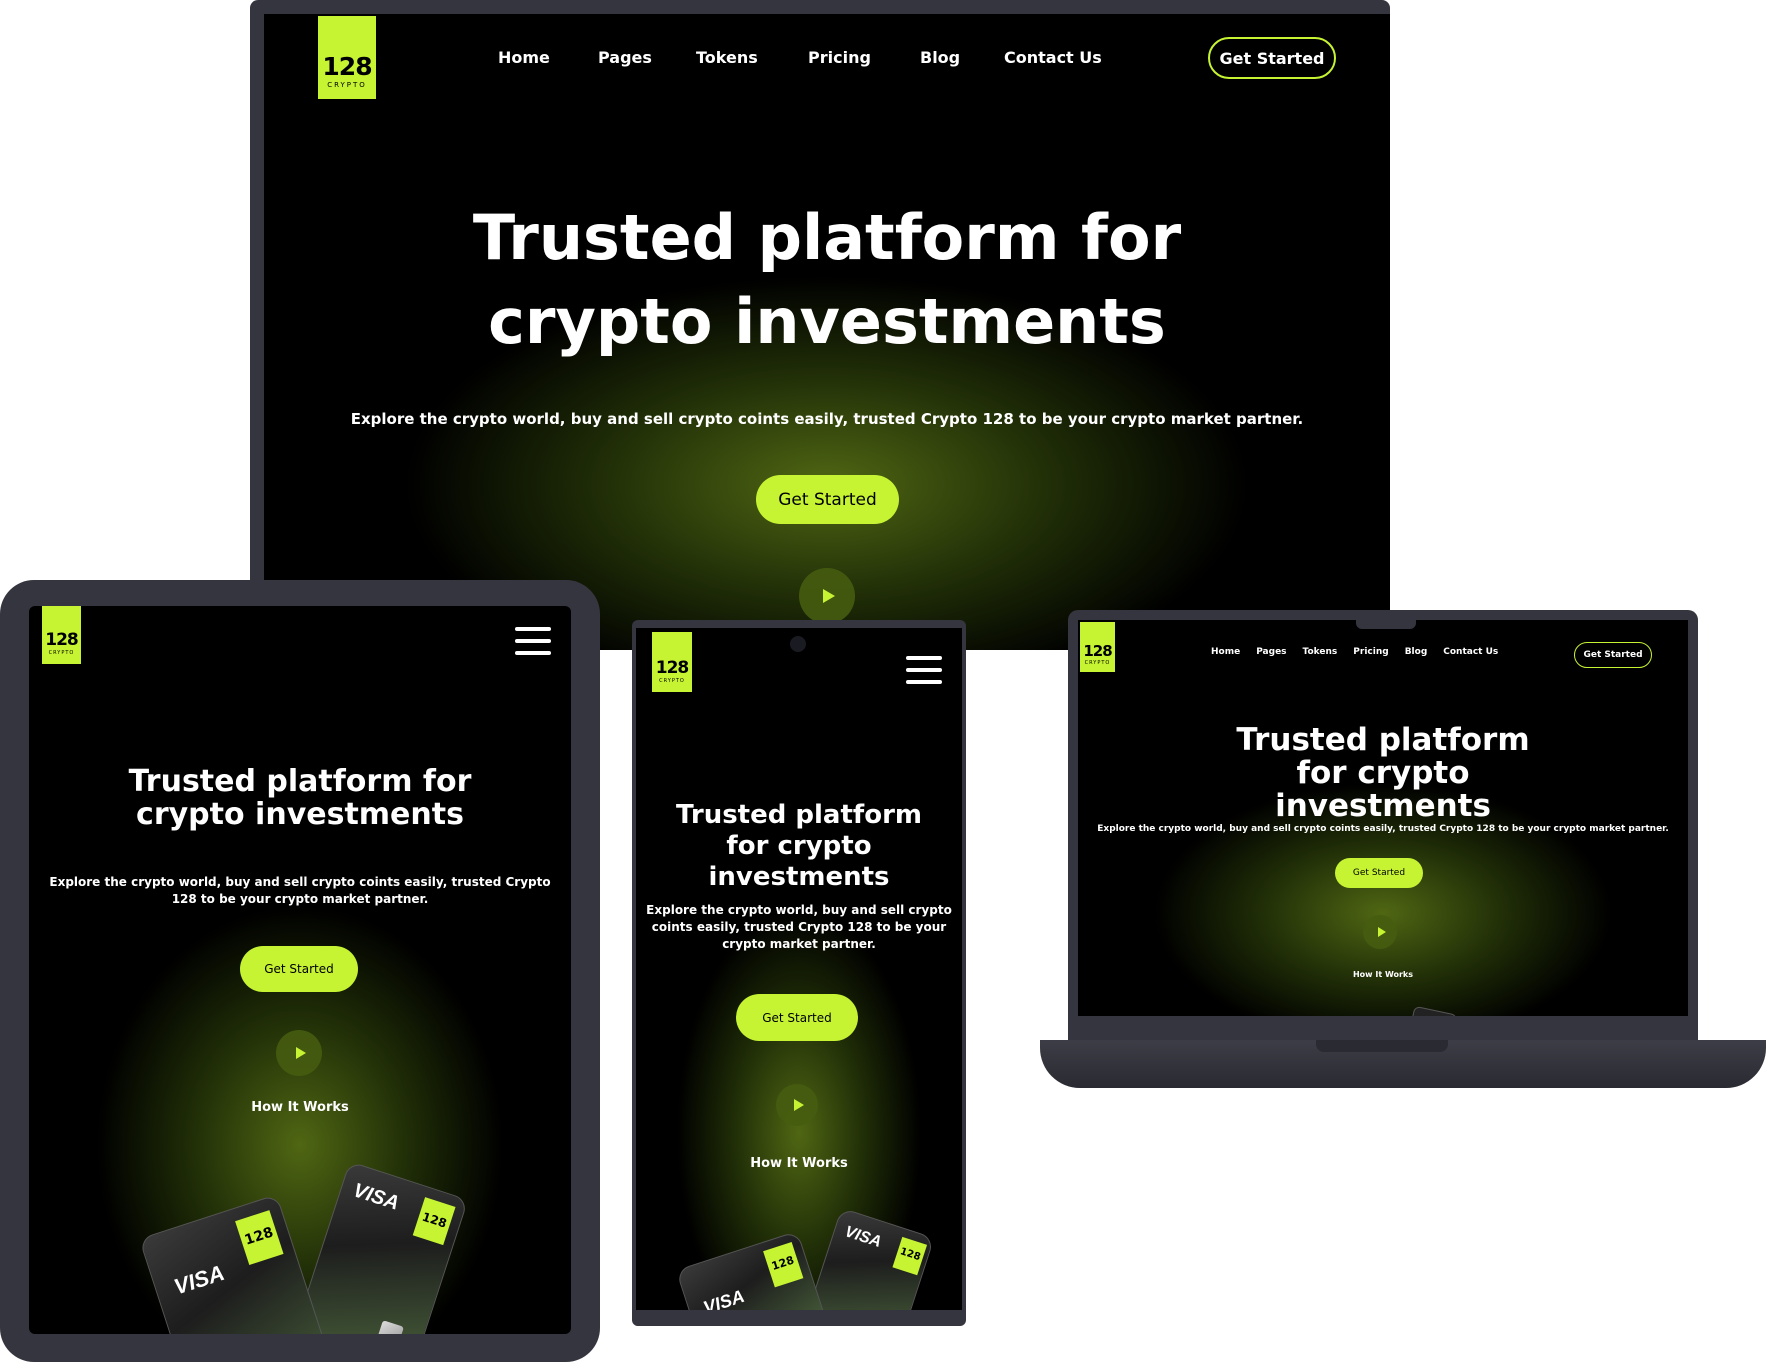  I want to click on laptop-base, so click(1403, 1064).